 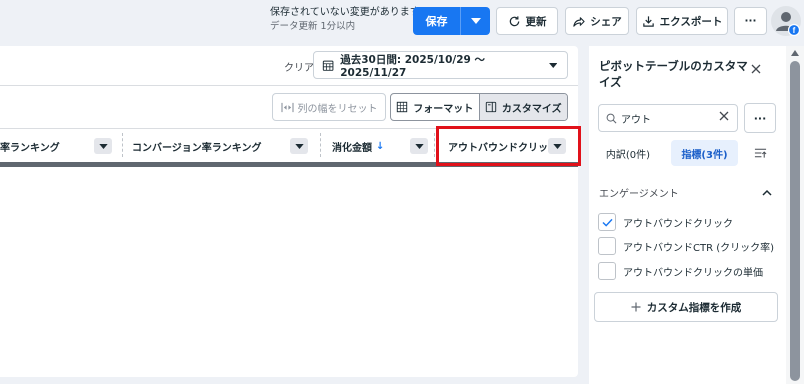 What do you see at coordinates (694, 307) in the screenshot?
I see `create-custom-metric-label: カスタム指標を作成` at bounding box center [694, 307].